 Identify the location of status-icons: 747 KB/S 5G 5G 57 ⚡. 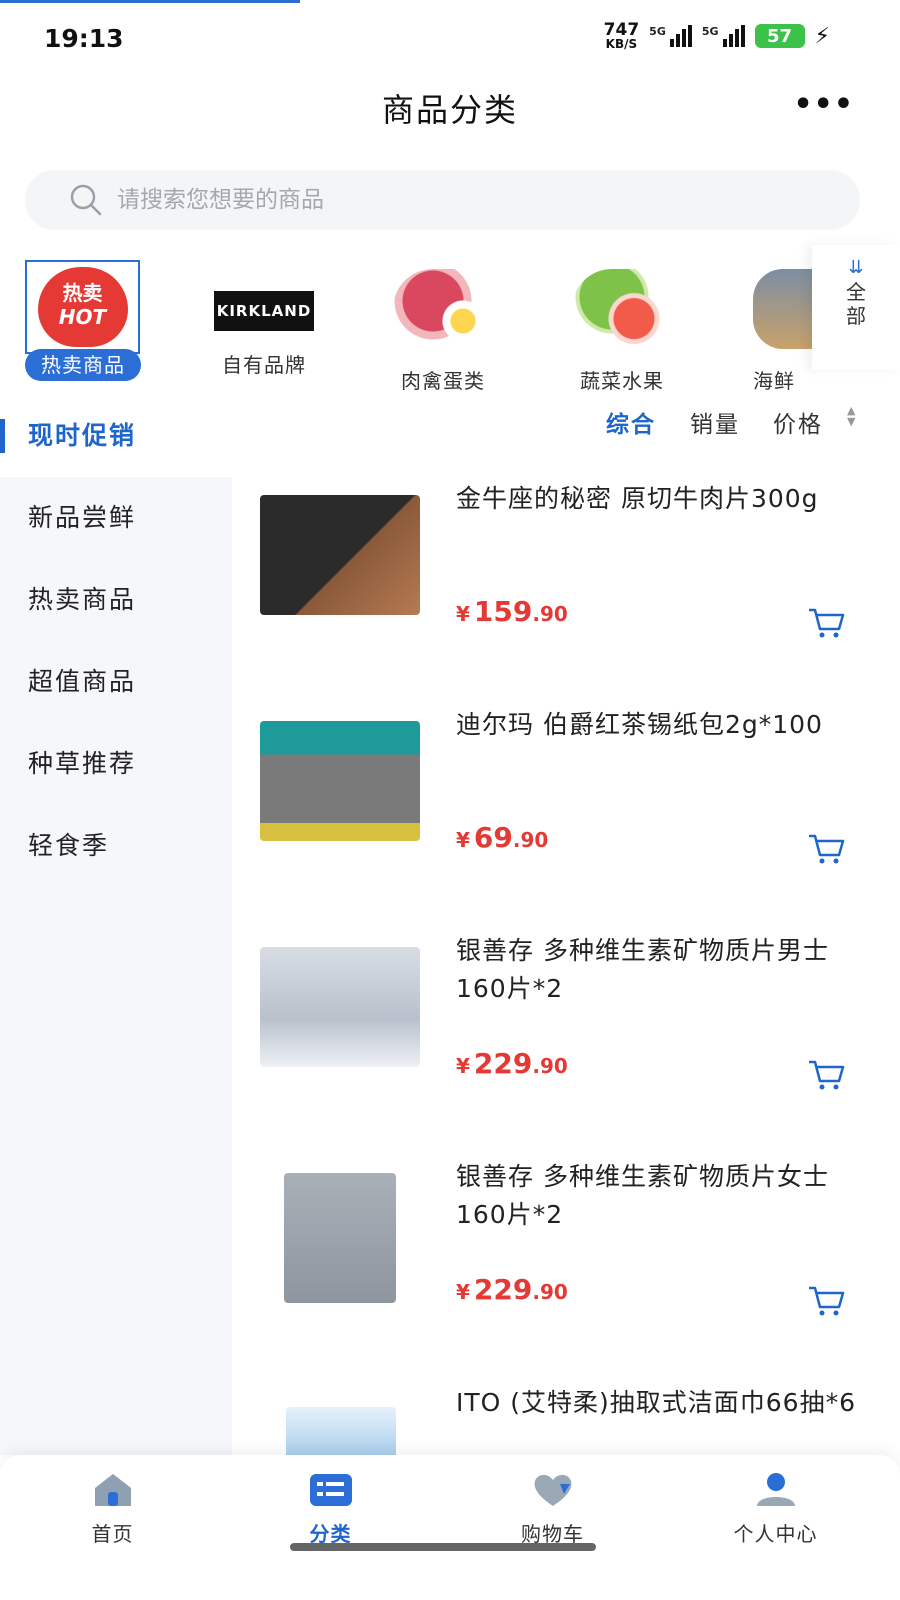
(716, 35).